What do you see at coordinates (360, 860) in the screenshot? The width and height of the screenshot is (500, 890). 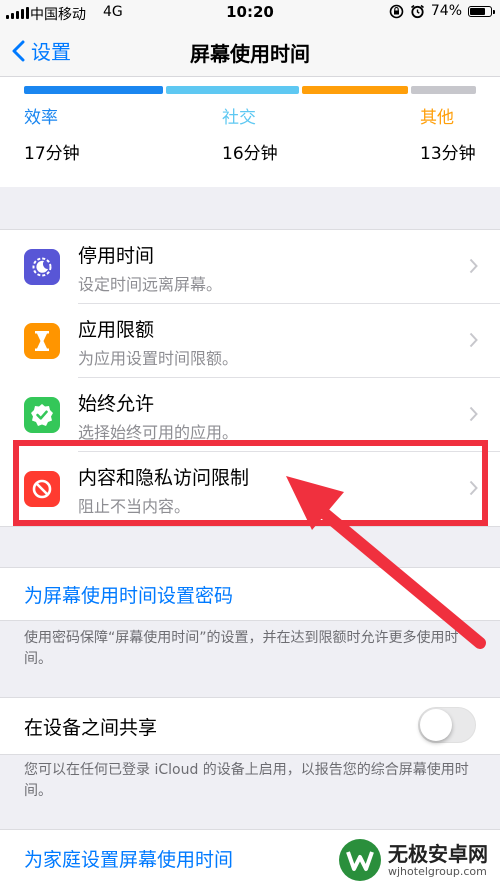 I see `watermark-logo-icon` at bounding box center [360, 860].